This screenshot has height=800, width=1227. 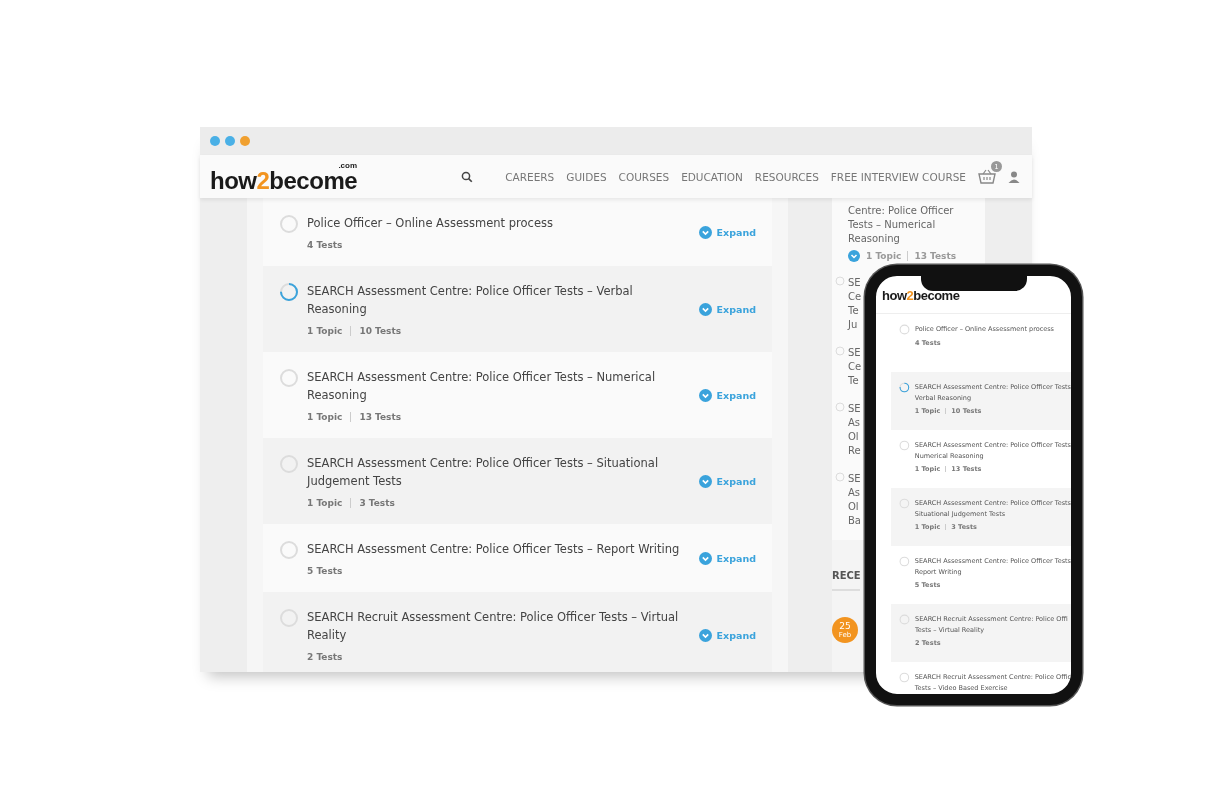 I want to click on course-title: SEARCH Assessment Centre: Police Officer Tests – Report Writing, so click(x=499, y=549).